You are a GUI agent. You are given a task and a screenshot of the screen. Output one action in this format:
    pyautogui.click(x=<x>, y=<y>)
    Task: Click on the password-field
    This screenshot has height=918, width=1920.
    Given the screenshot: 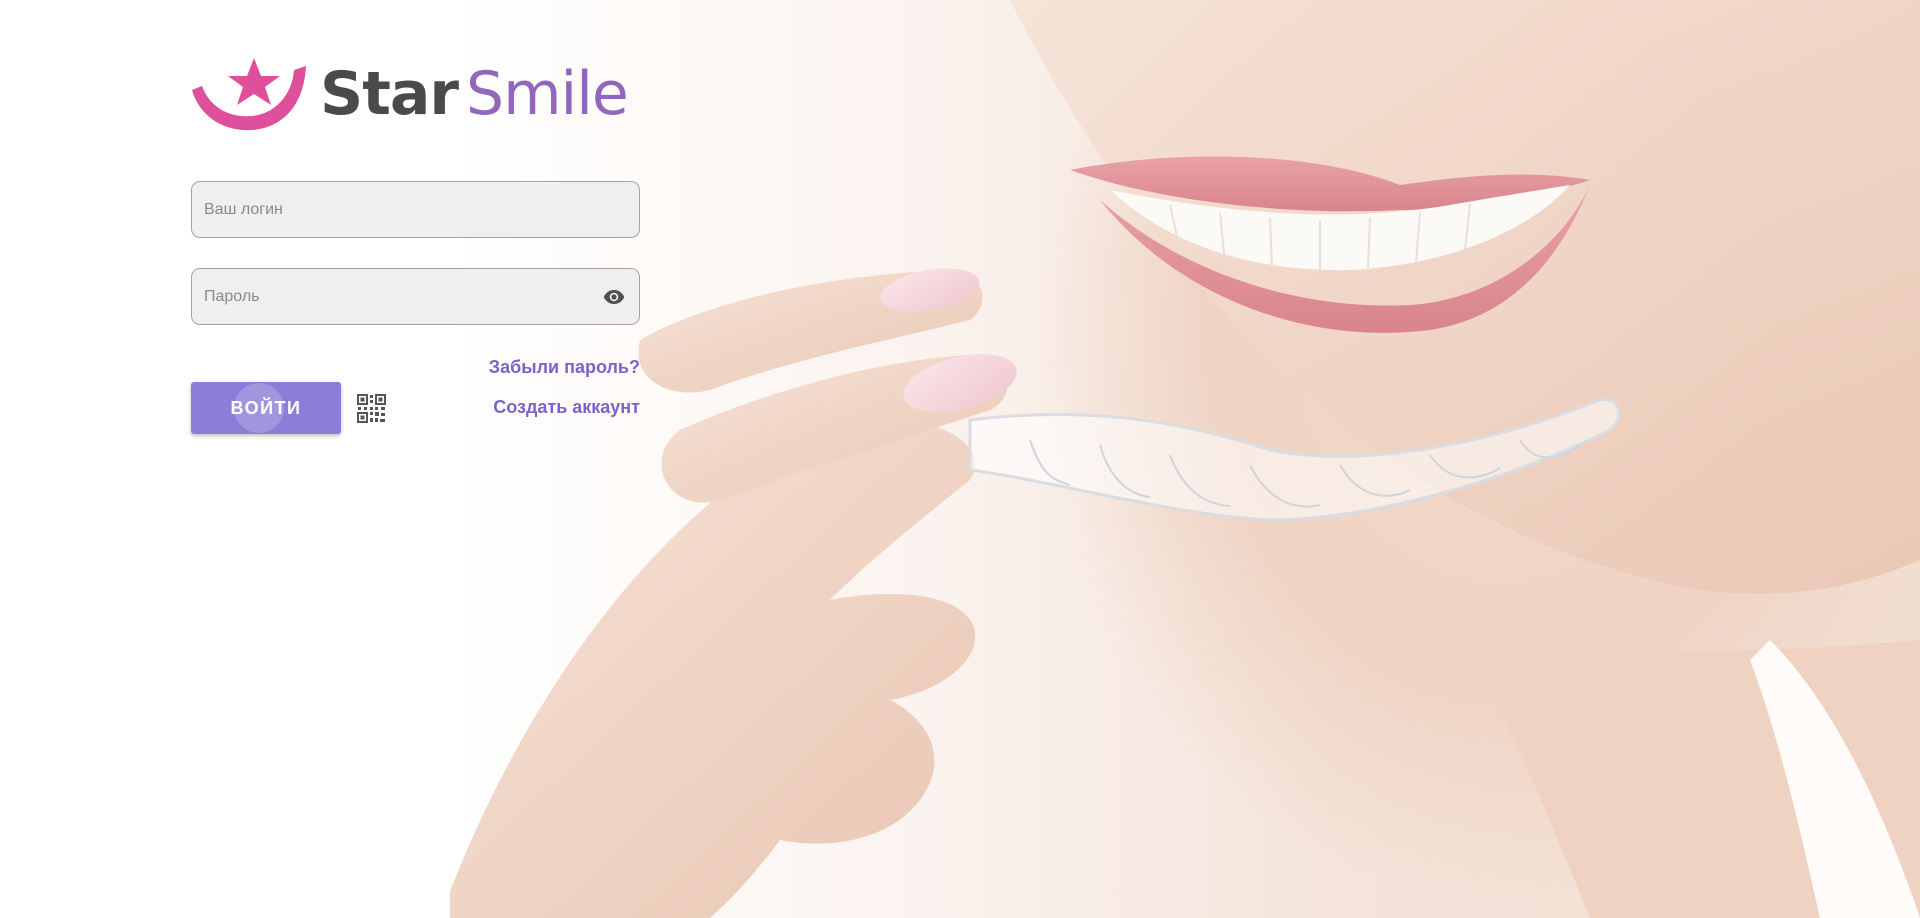 What is the action you would take?
    pyautogui.click(x=415, y=296)
    